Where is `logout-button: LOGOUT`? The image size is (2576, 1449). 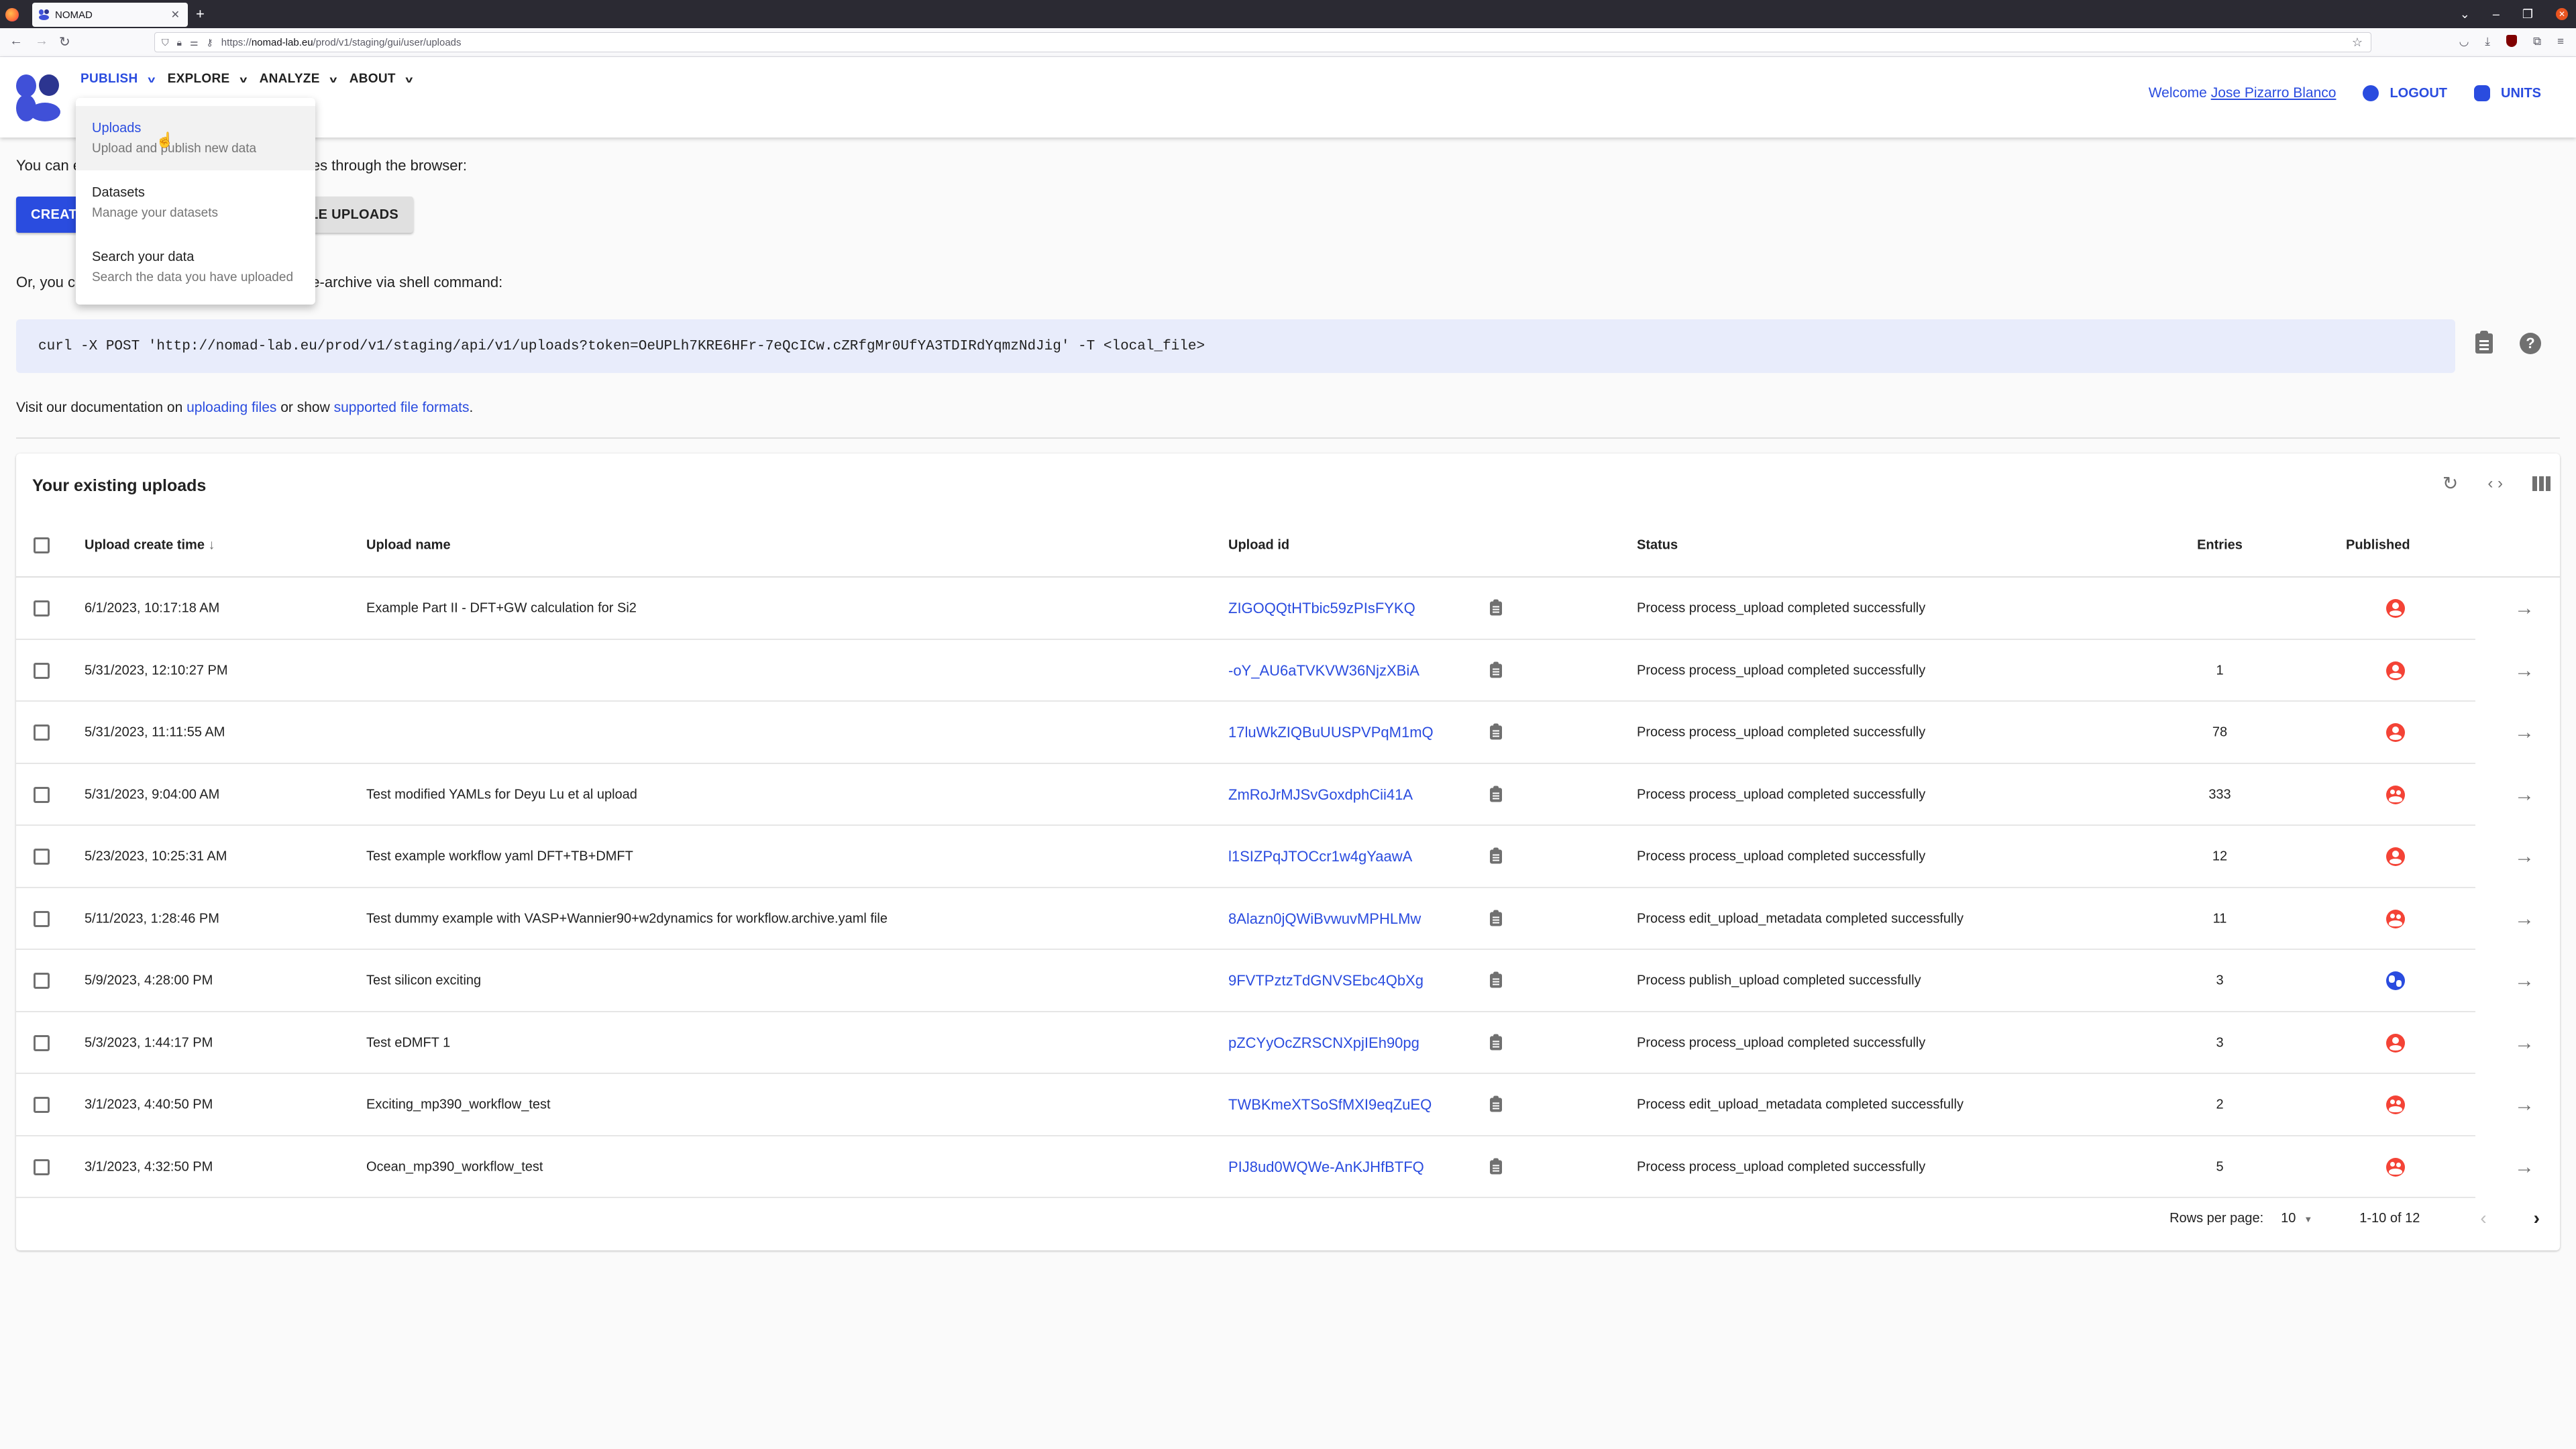
logout-button: LOGOUT is located at coordinates (2405, 93).